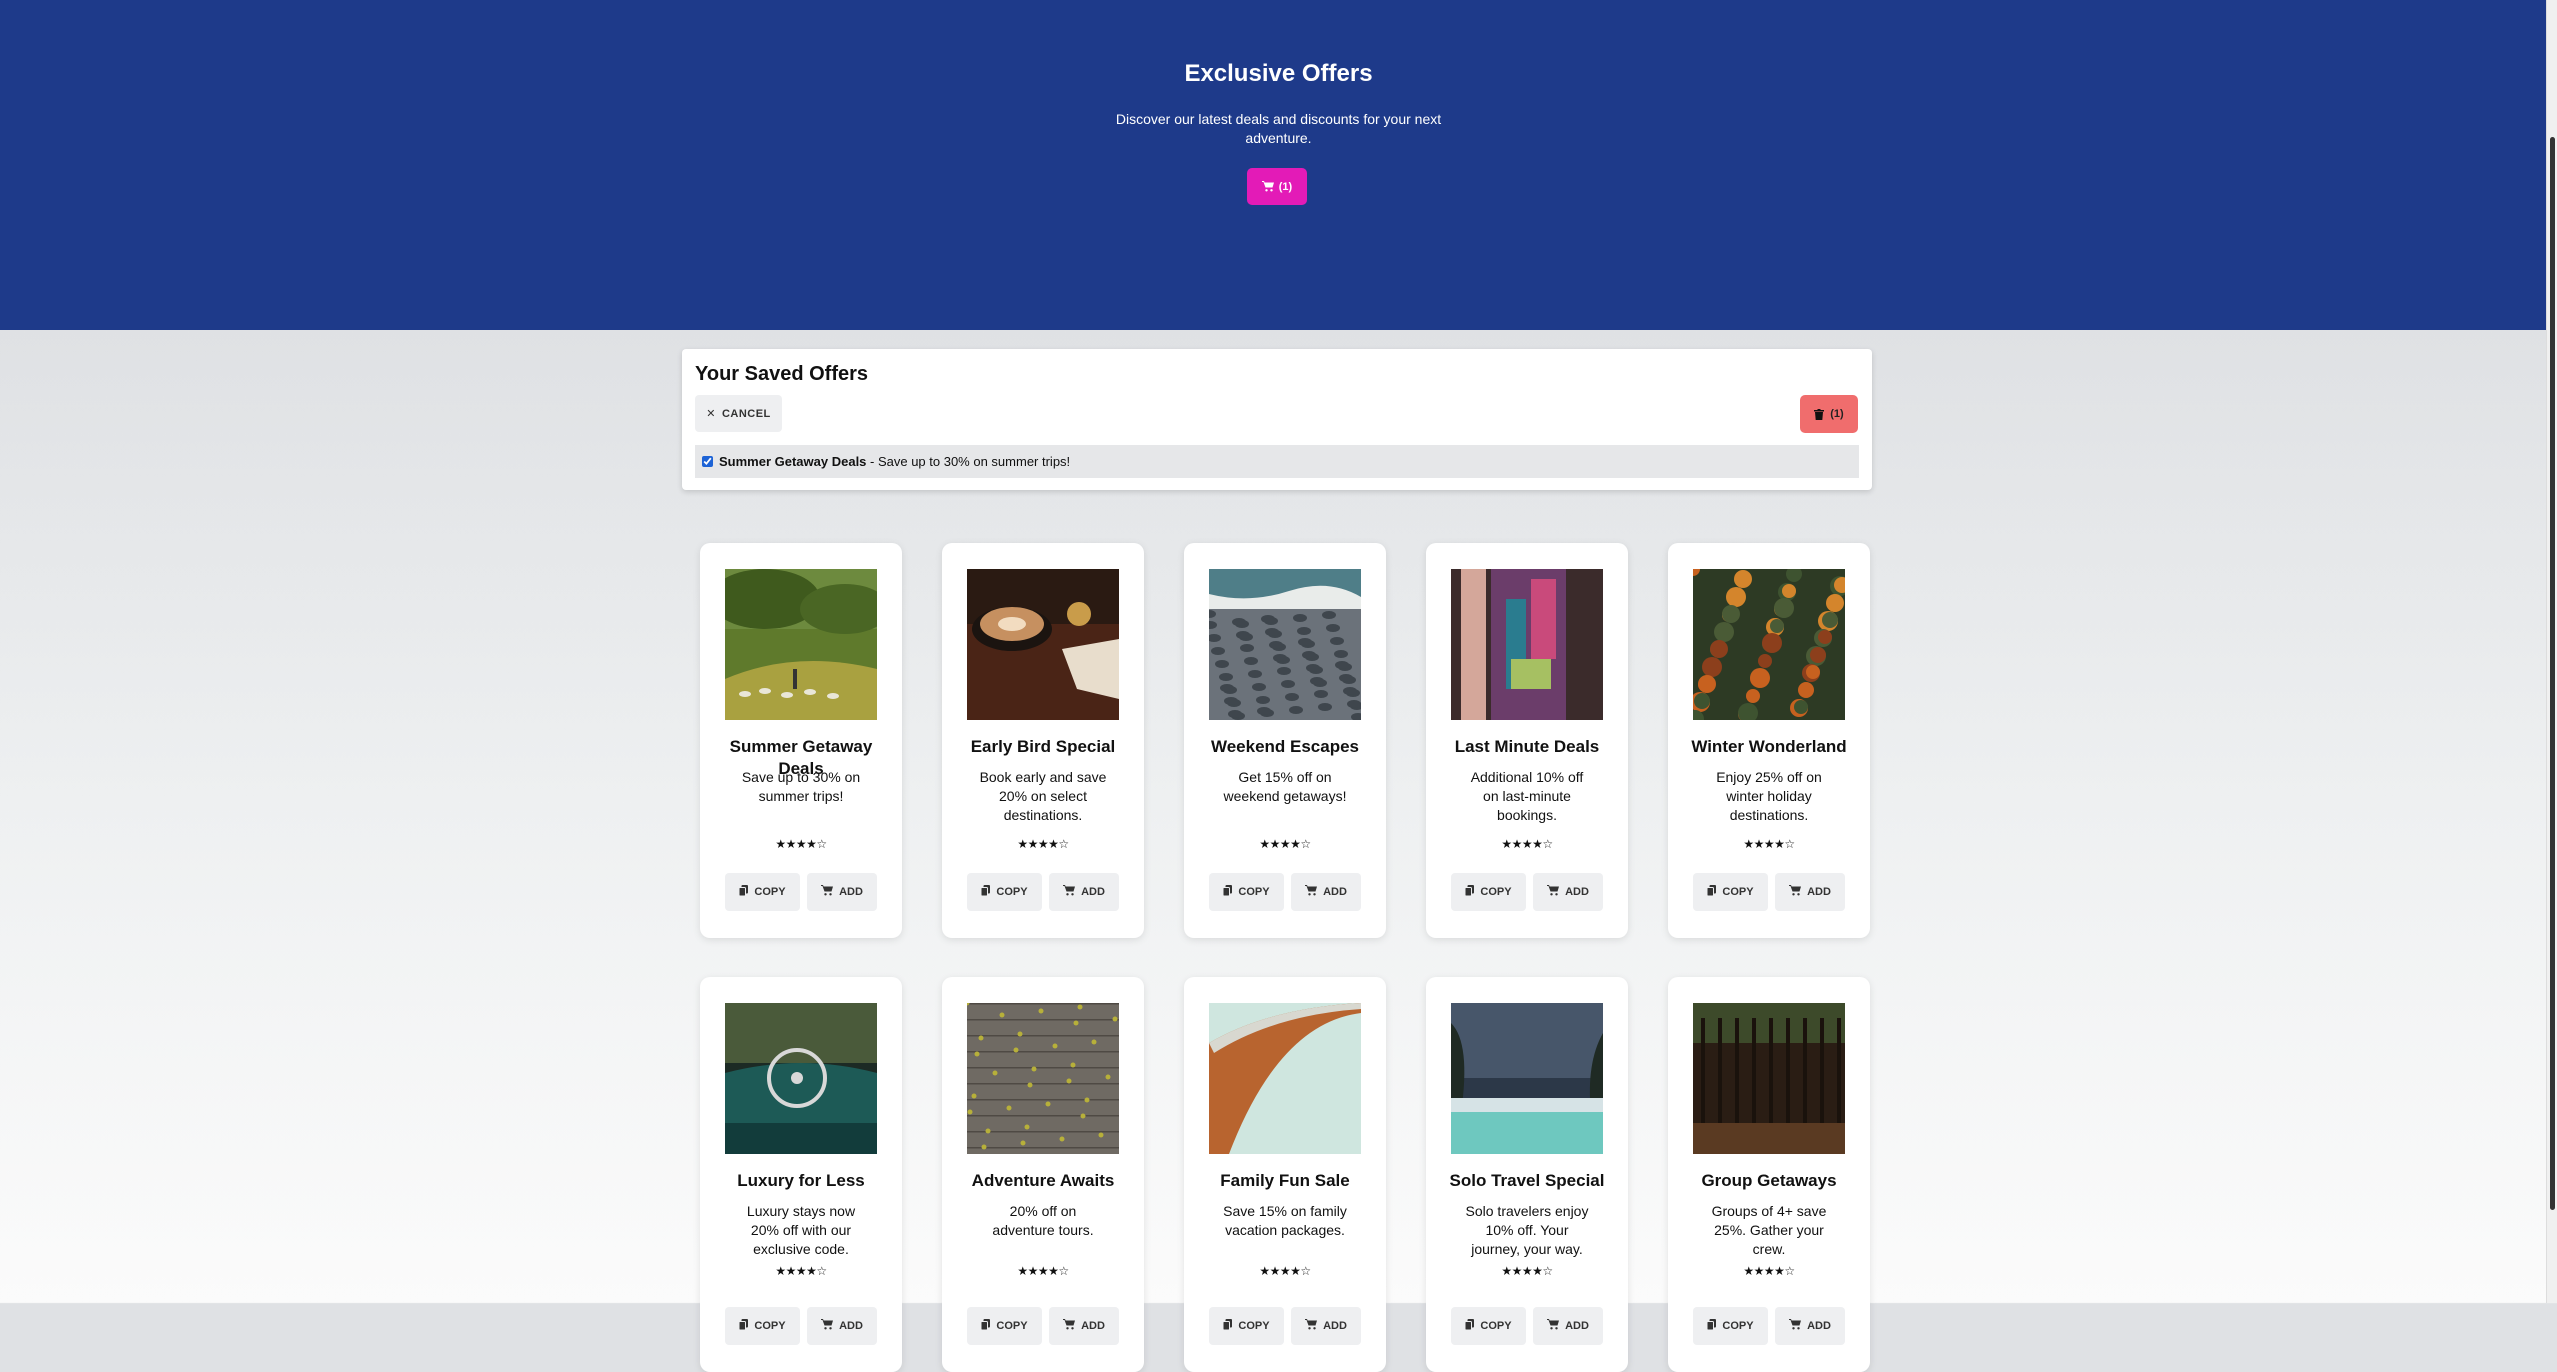 Image resolution: width=2557 pixels, height=1372 pixels. What do you see at coordinates (746, 413) in the screenshot?
I see `cancel-label: CANCEL` at bounding box center [746, 413].